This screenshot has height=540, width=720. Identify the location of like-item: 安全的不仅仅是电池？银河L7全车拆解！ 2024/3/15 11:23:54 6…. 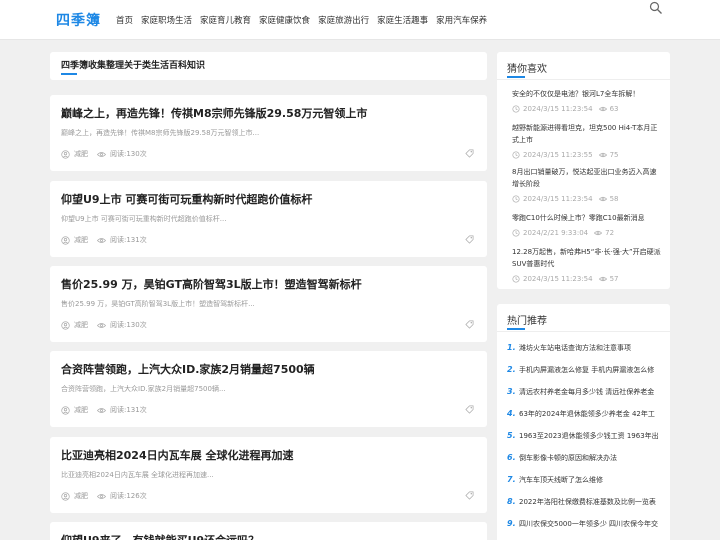
(587, 101).